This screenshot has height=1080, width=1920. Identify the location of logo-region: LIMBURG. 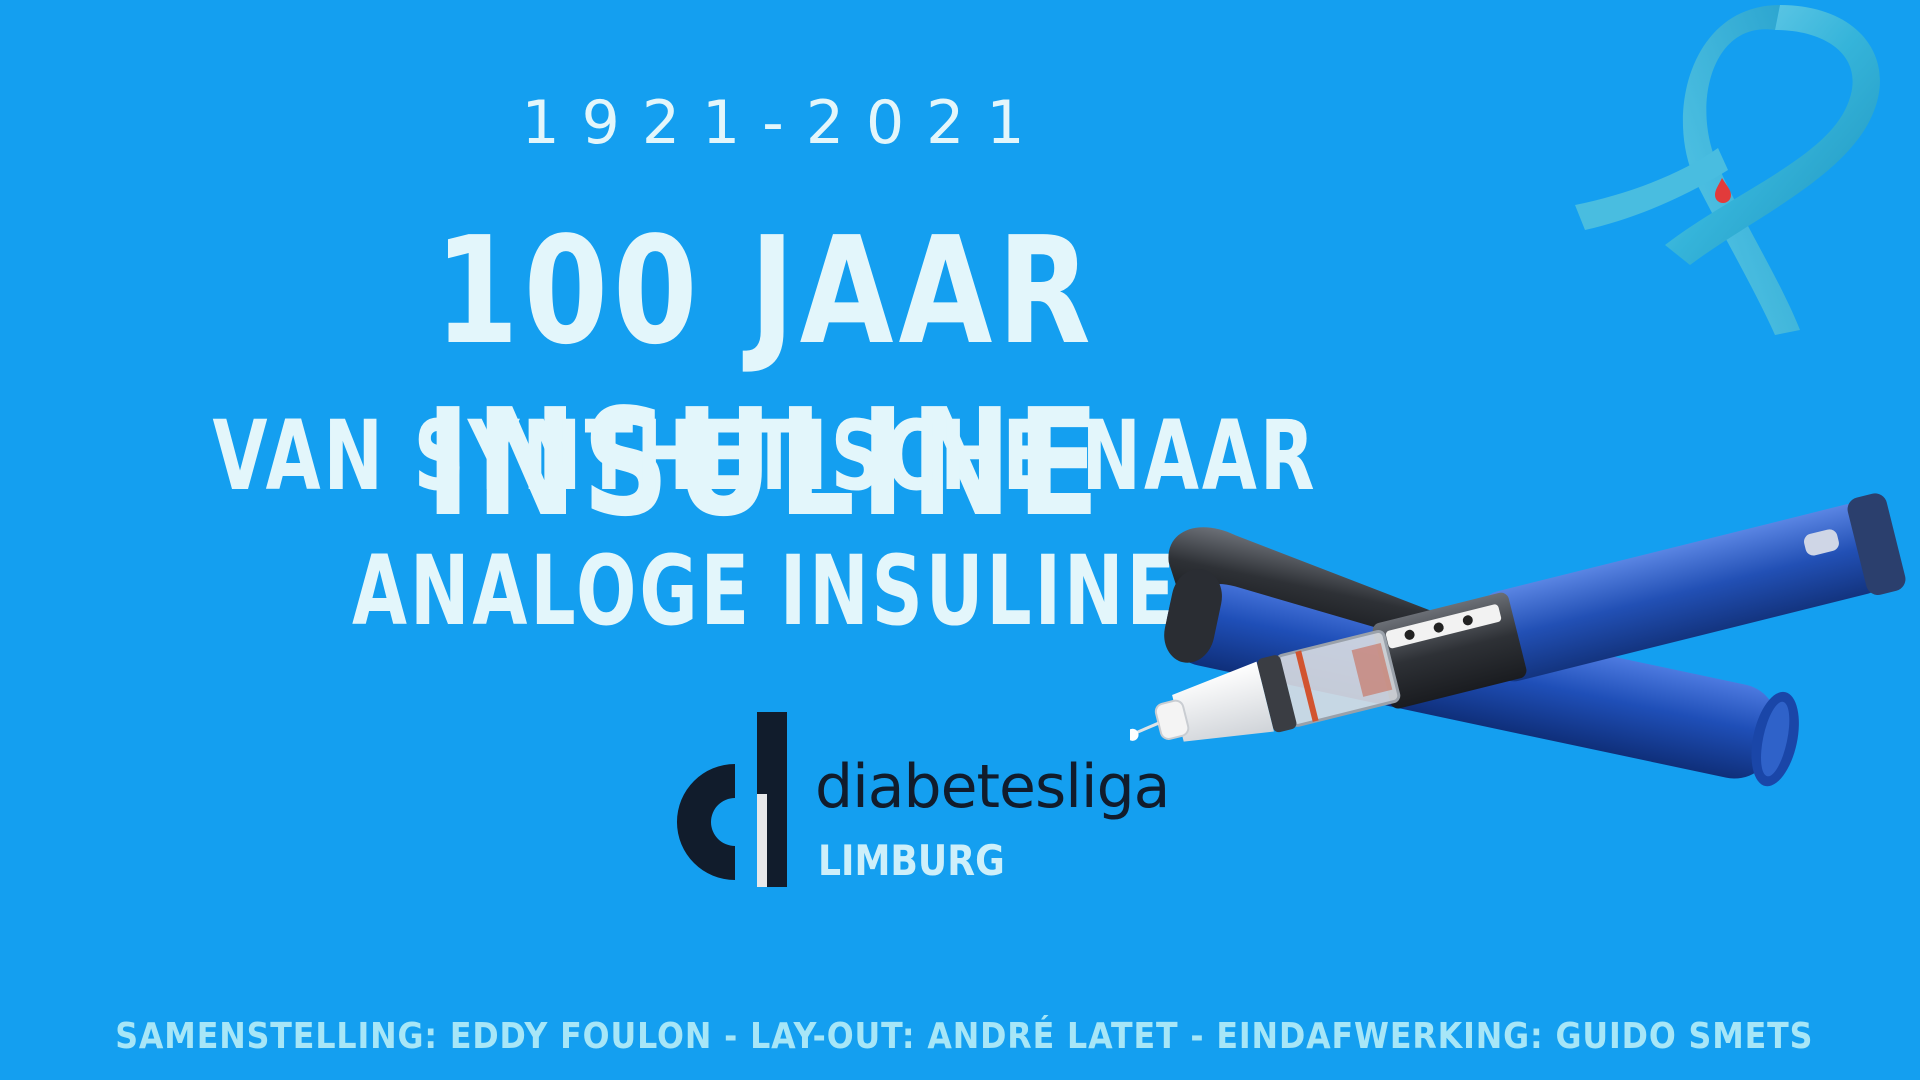
(911, 860).